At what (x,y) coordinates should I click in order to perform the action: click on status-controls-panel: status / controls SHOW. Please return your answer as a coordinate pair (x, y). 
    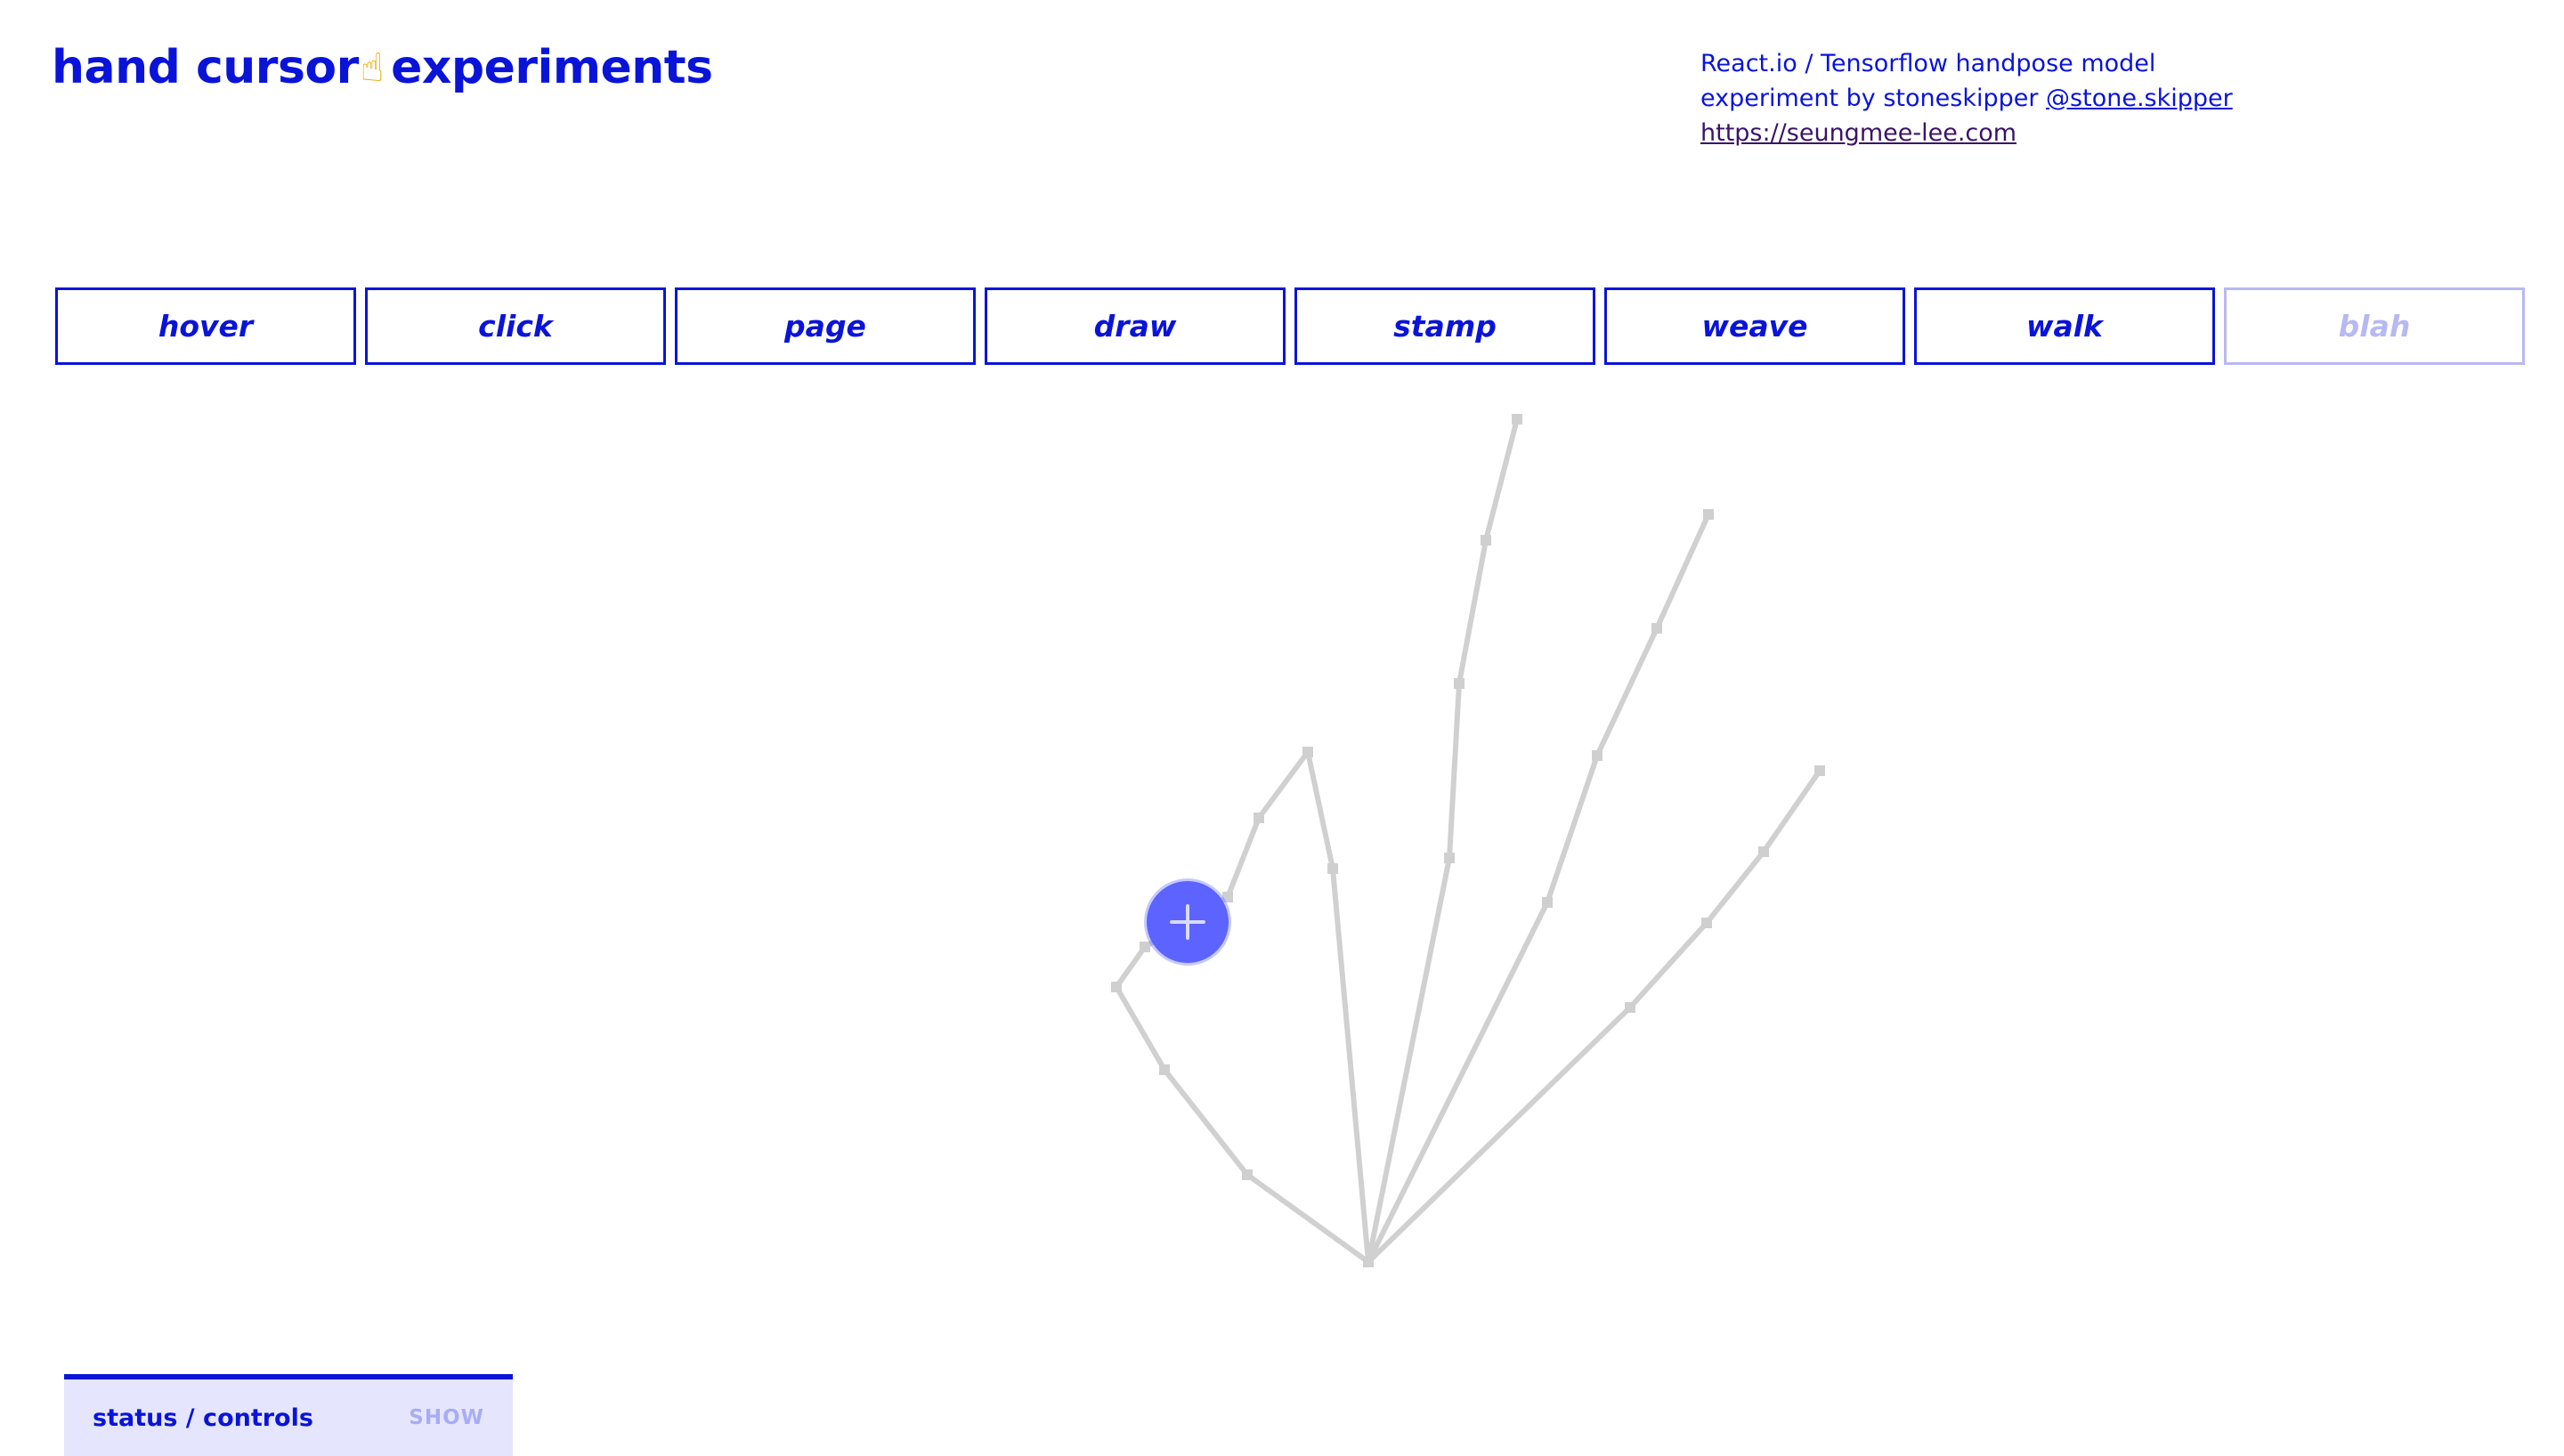
    Looking at the image, I should click on (288, 1415).